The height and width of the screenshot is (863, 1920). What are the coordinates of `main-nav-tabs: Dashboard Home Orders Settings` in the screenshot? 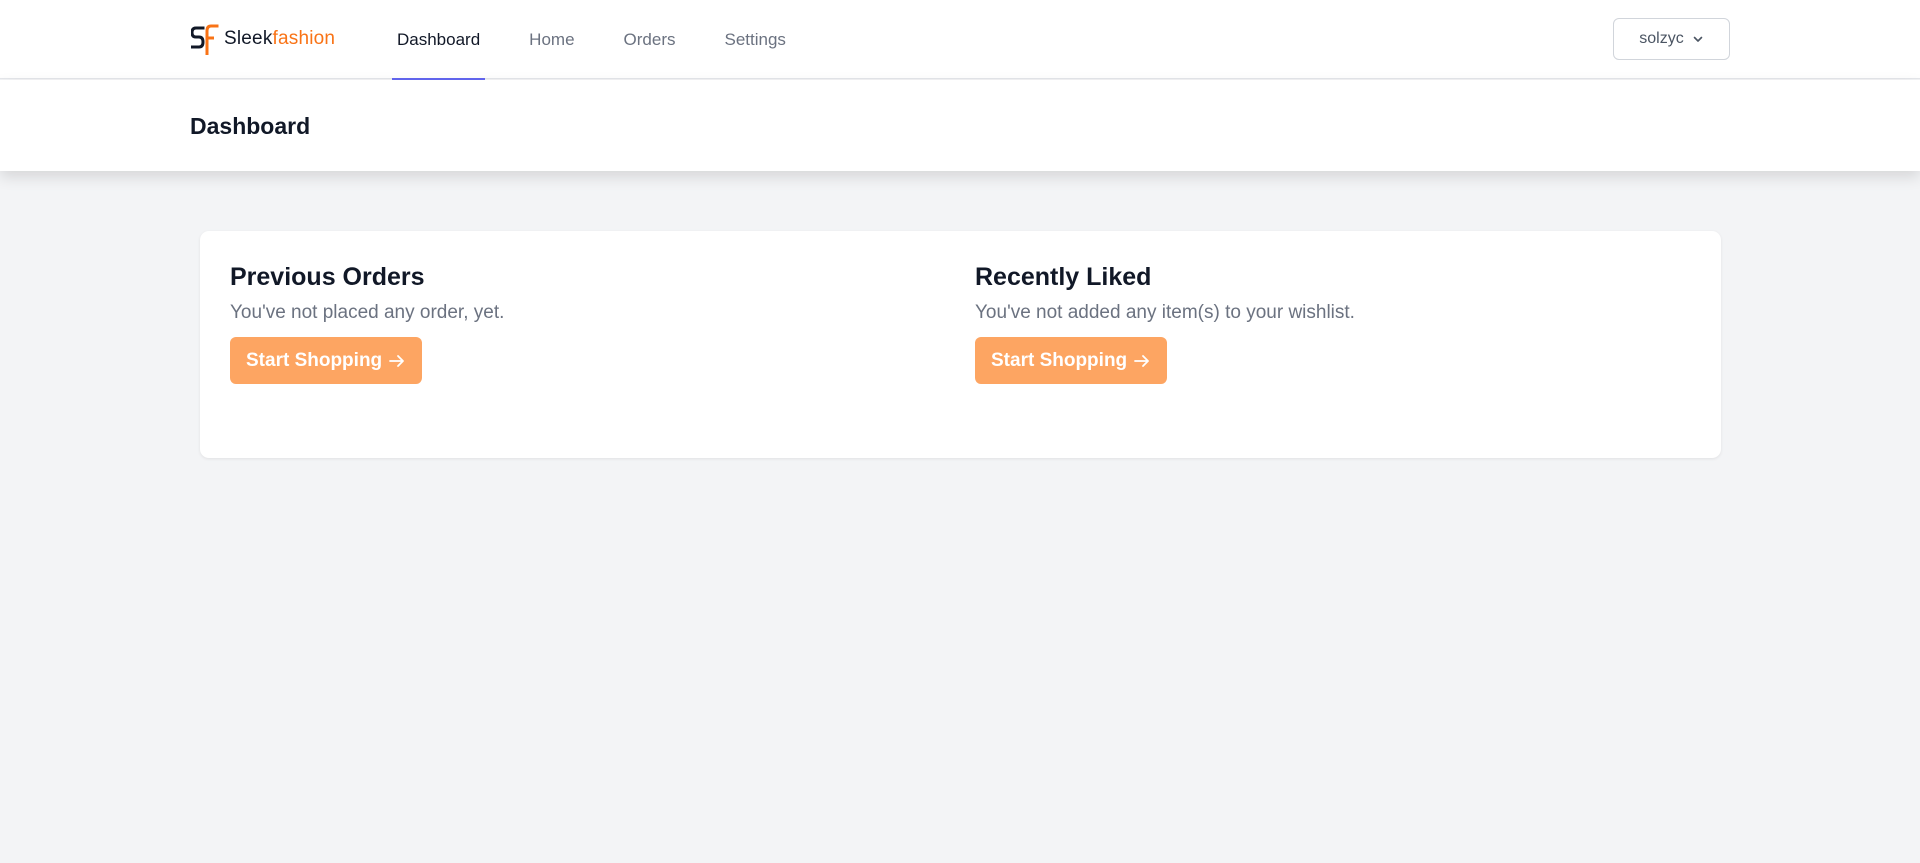 It's located at (611, 40).